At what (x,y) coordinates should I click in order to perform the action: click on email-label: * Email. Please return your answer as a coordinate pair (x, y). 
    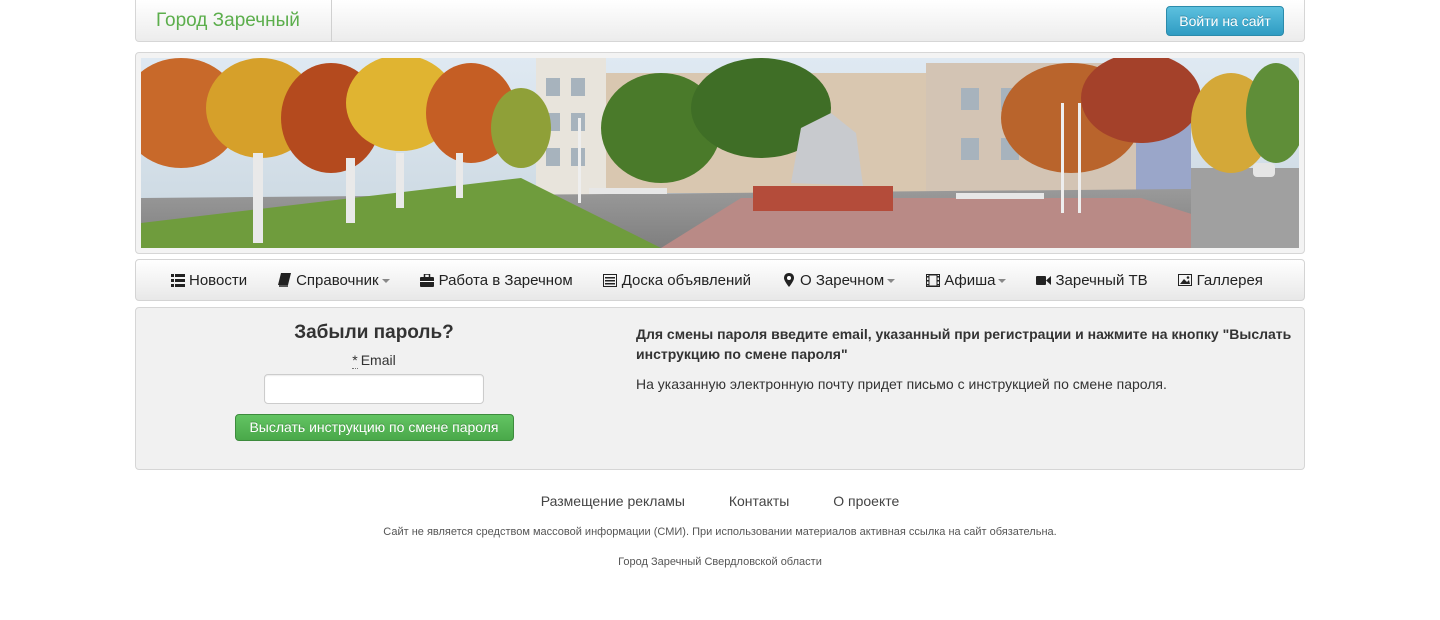
    Looking at the image, I should click on (374, 360).